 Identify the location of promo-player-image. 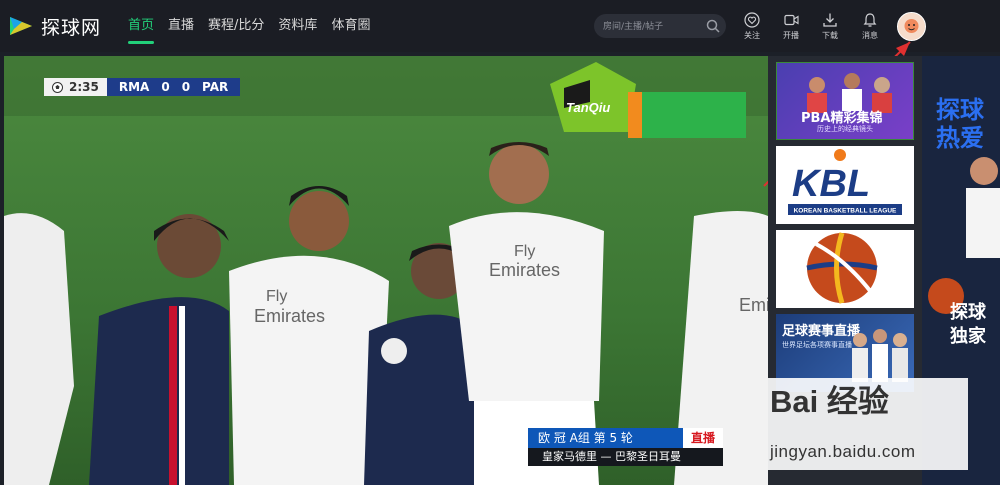
(964, 235).